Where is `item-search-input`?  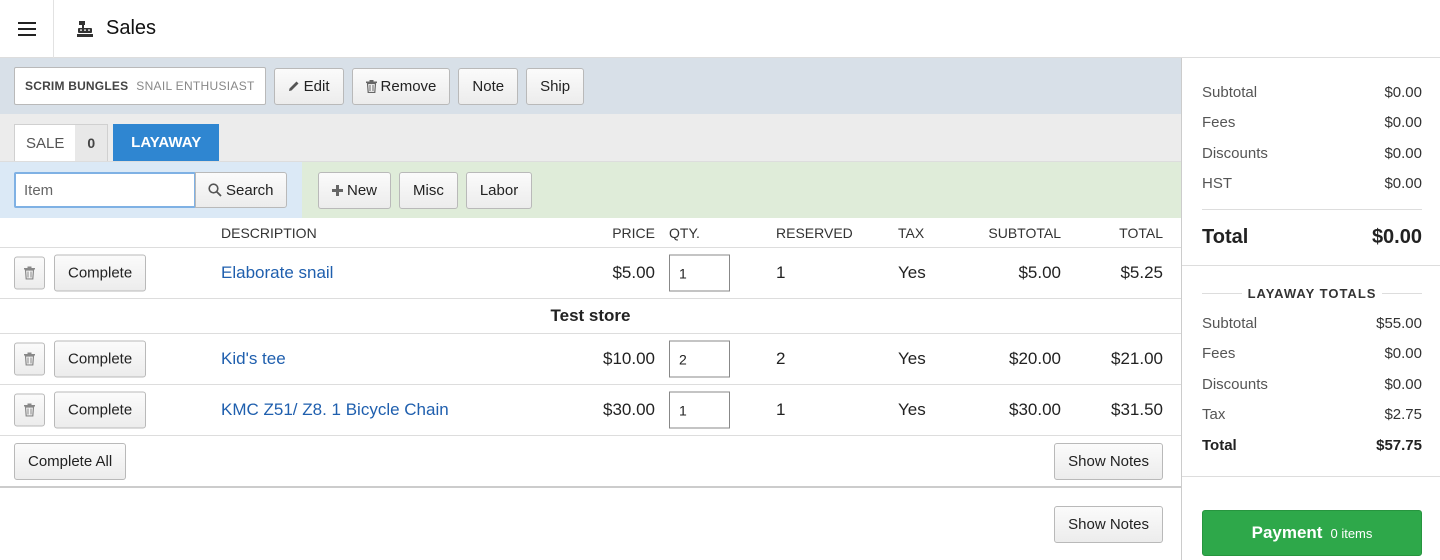 item-search-input is located at coordinates (105, 190).